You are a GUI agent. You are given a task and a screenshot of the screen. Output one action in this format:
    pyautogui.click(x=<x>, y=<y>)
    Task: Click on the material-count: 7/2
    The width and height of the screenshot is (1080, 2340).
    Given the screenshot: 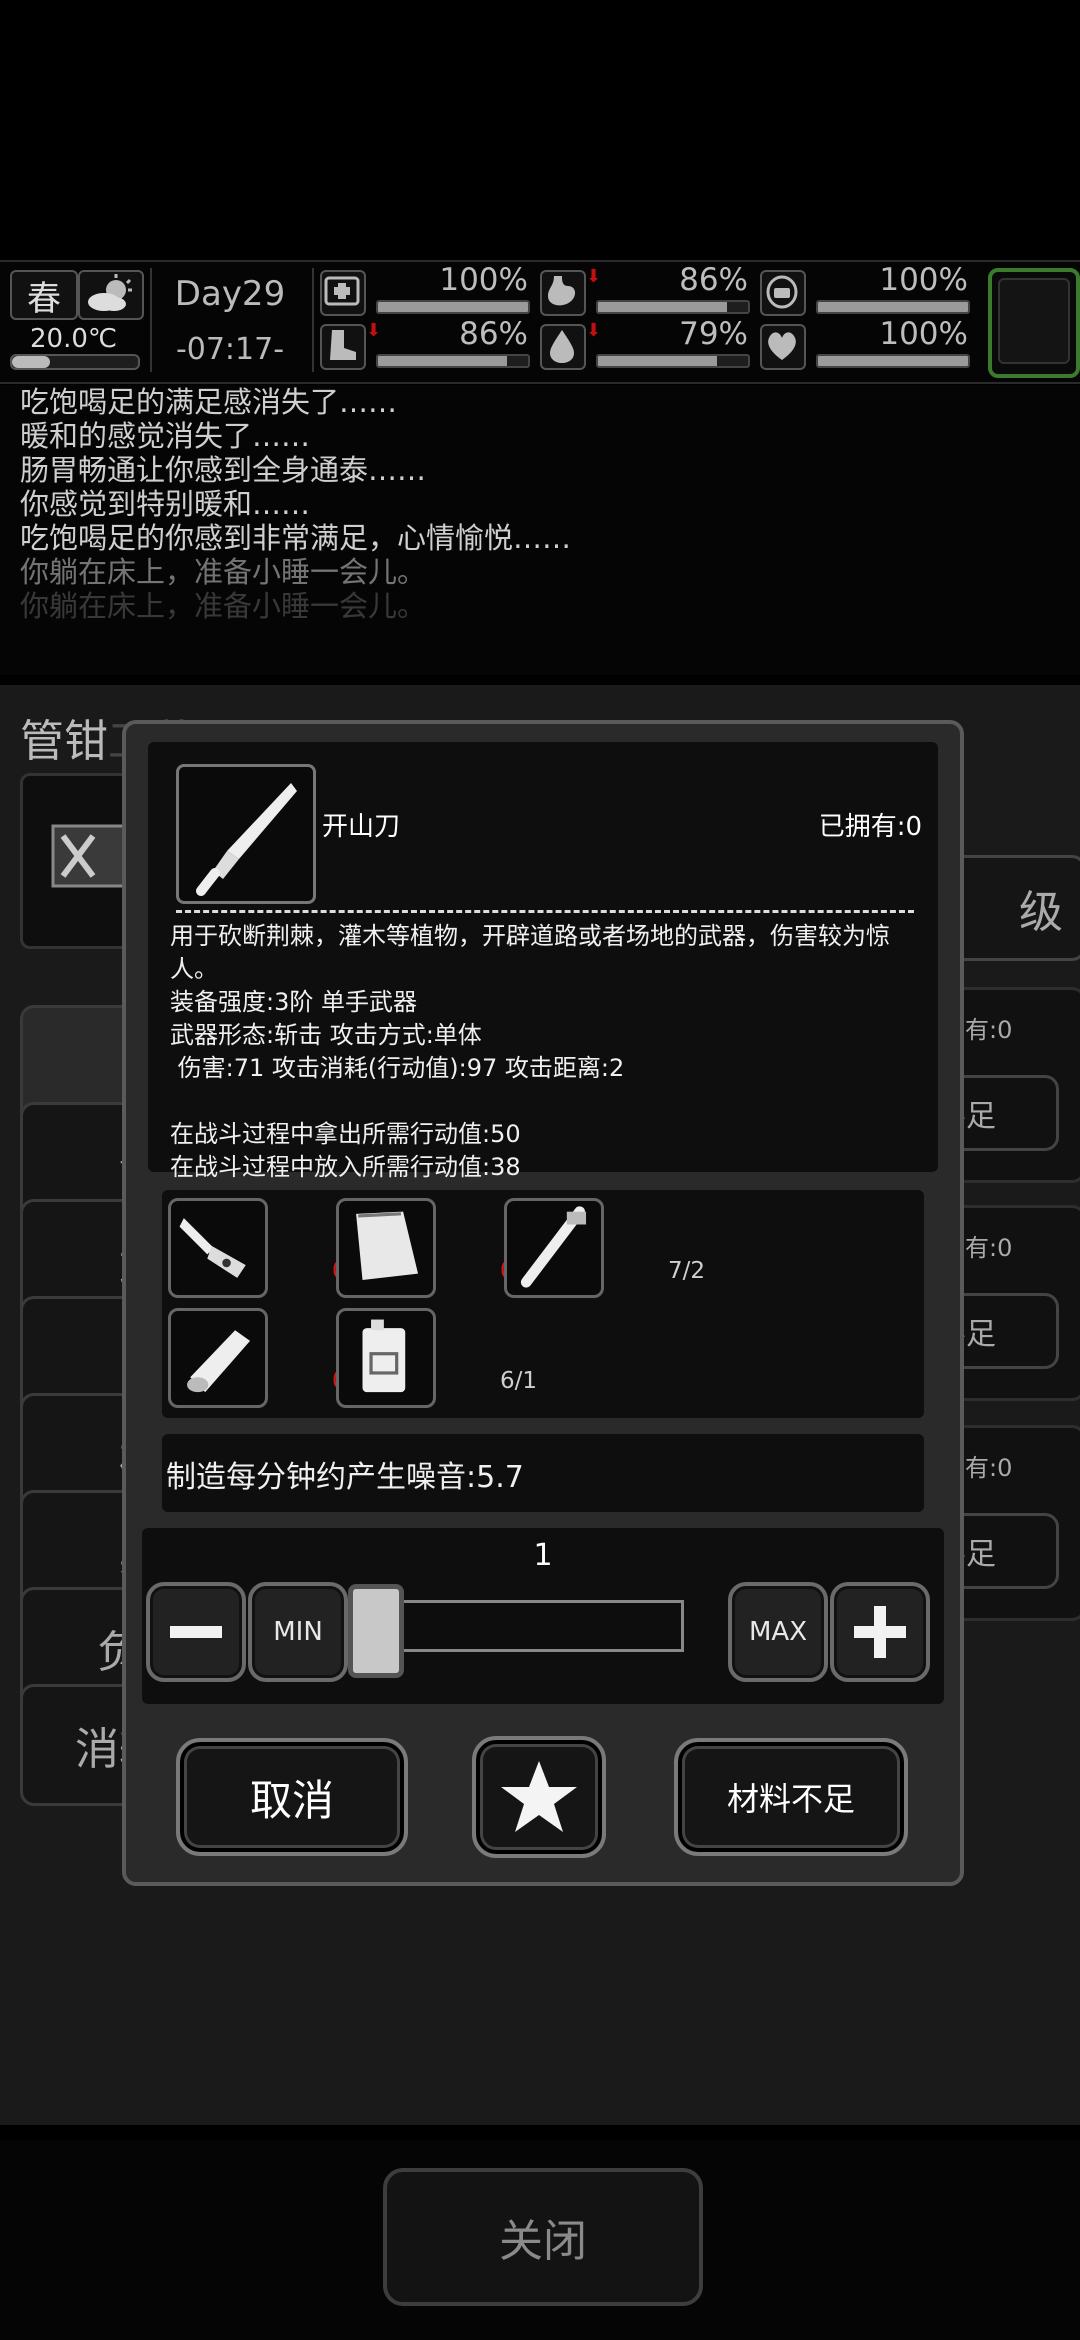 What is the action you would take?
    pyautogui.click(x=687, y=1271)
    